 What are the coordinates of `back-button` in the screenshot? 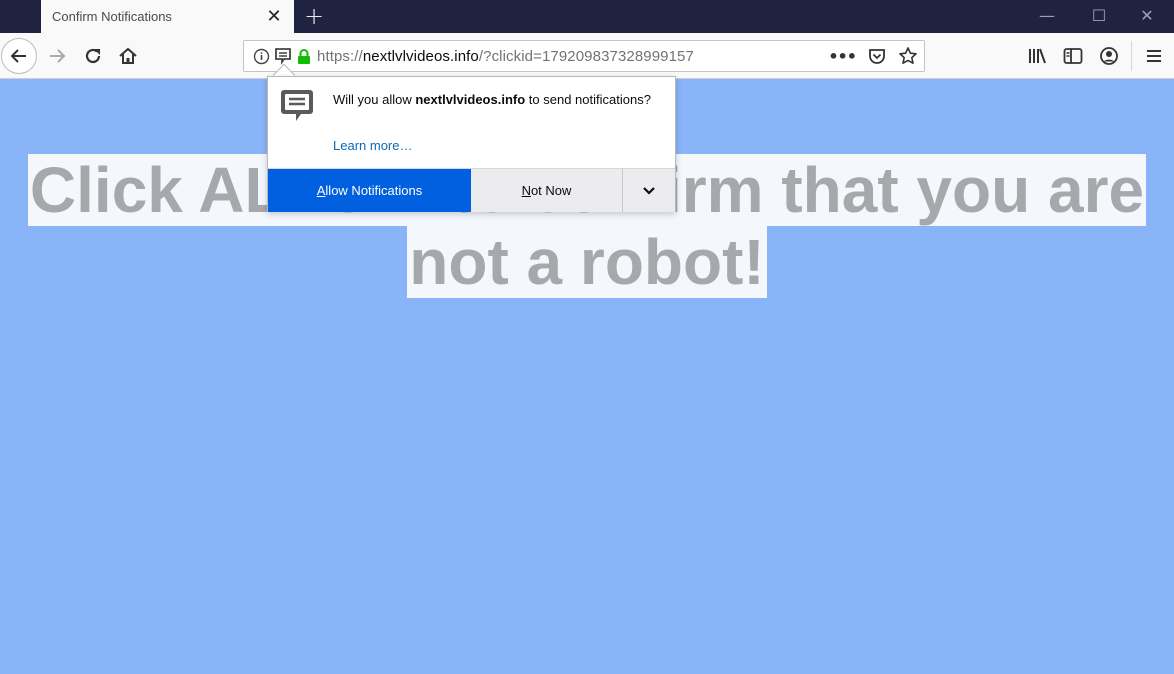 It's located at (19, 56).